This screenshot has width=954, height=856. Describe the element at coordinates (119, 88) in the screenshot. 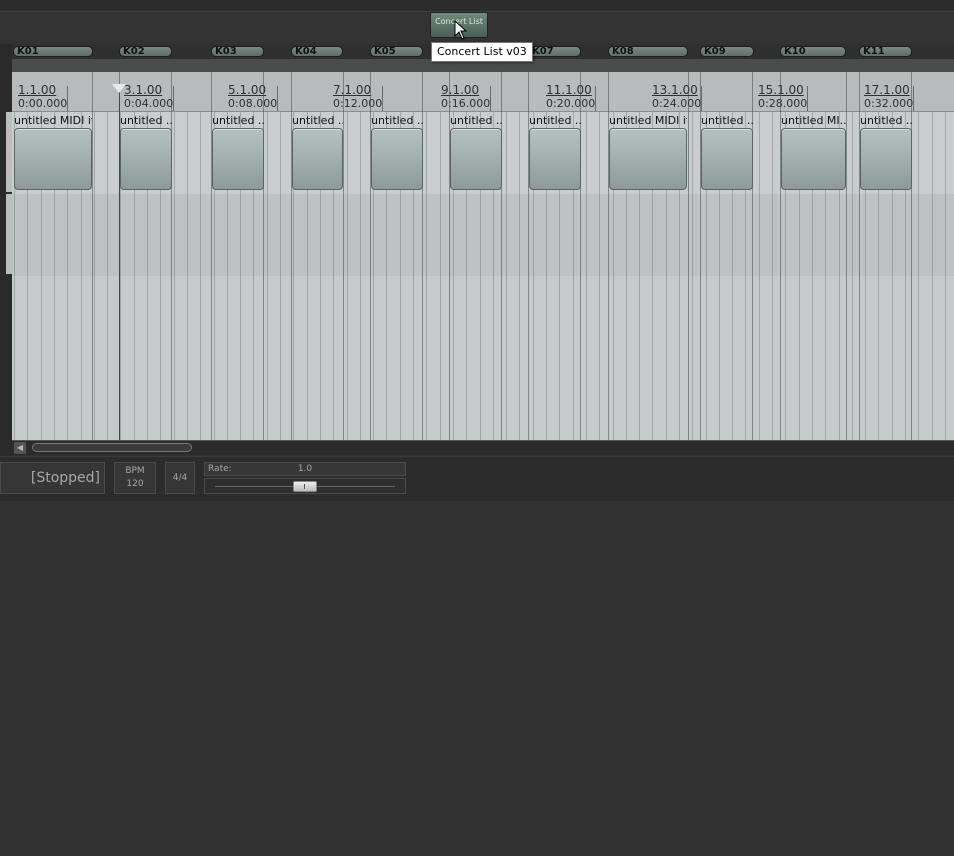

I see `playhead-triangle-icon` at that location.